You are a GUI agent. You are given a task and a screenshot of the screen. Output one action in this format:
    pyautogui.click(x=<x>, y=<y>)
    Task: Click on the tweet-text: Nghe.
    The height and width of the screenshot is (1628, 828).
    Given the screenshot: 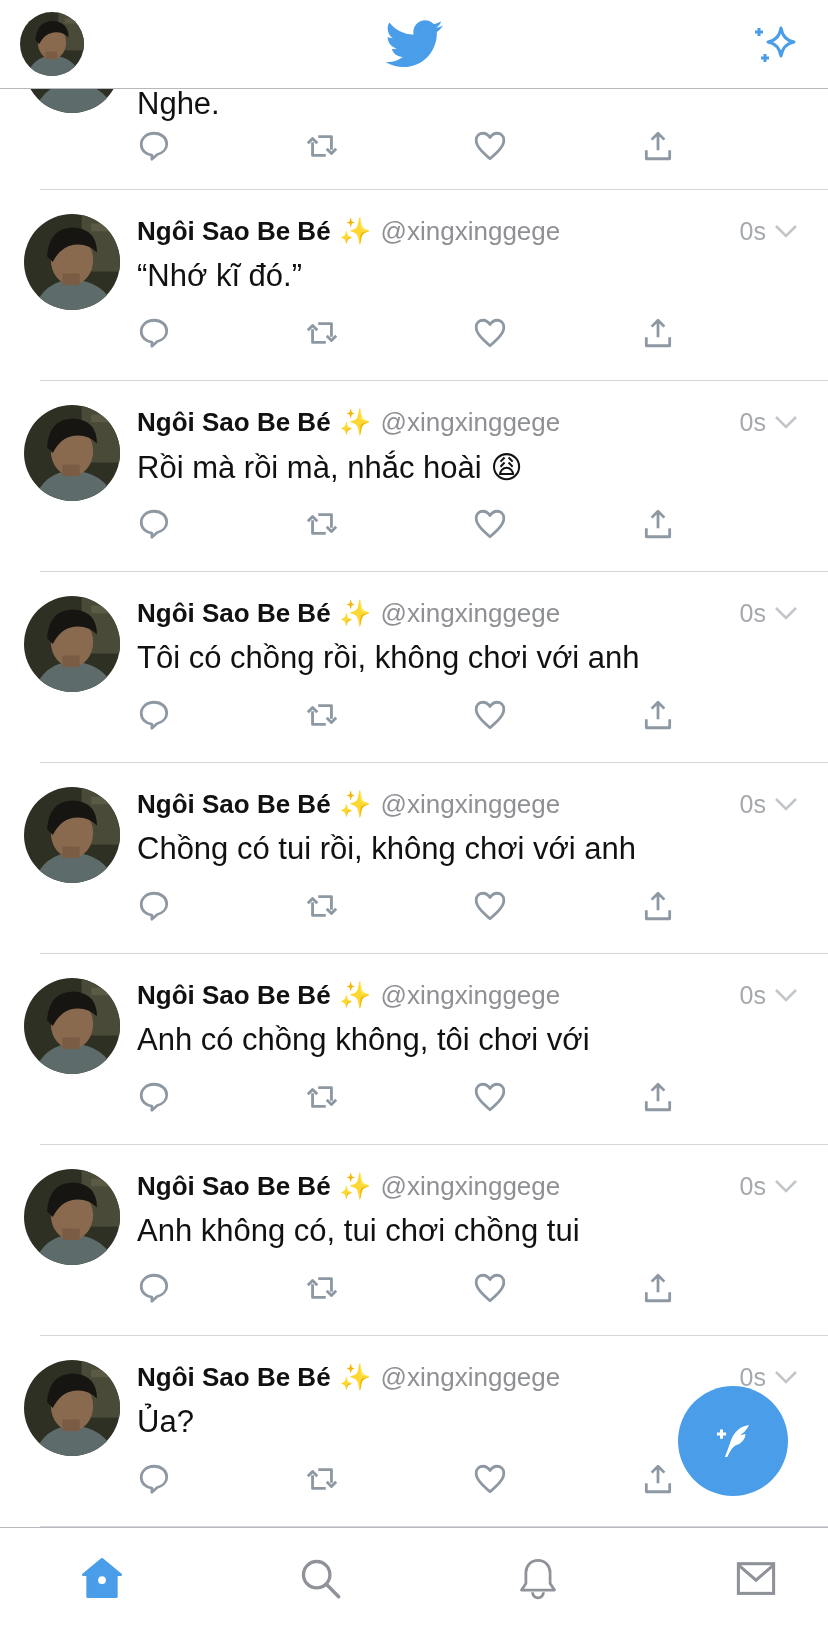 What is the action you would take?
    pyautogui.click(x=179, y=104)
    